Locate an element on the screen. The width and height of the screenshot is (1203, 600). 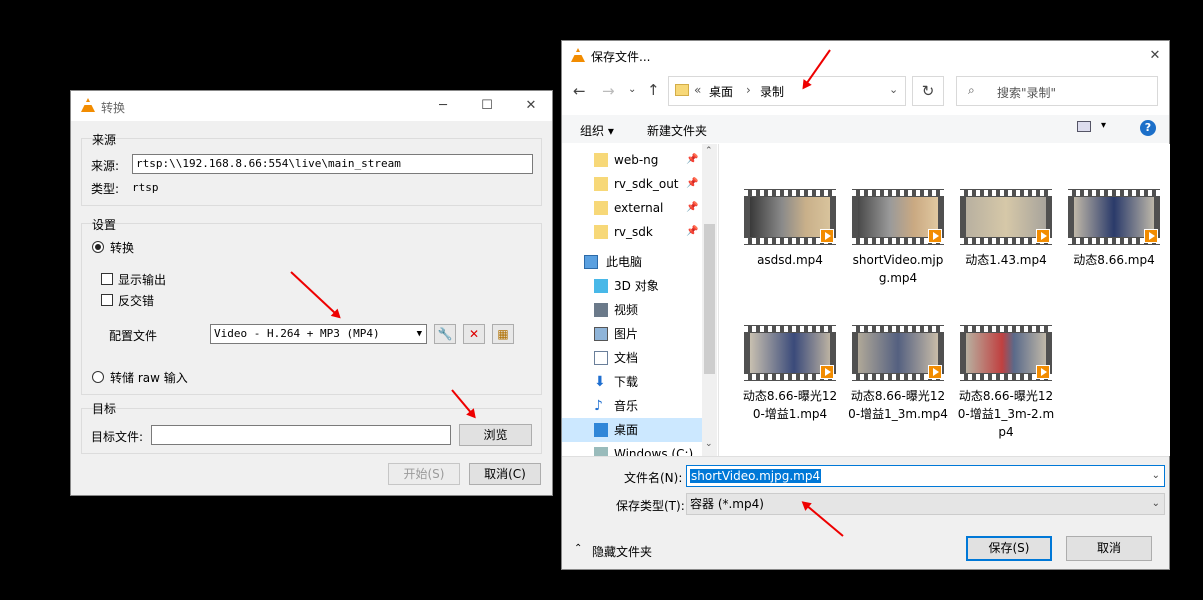
file-item: 动态8.66-曝光120-增益1.mp4 is located at coordinates (790, 374).